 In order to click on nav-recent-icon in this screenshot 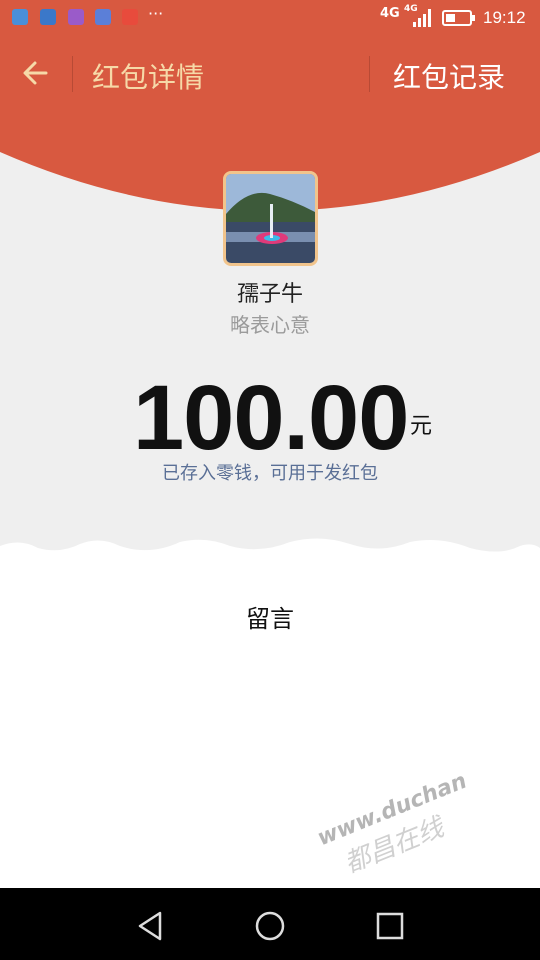, I will do `click(390, 926)`.